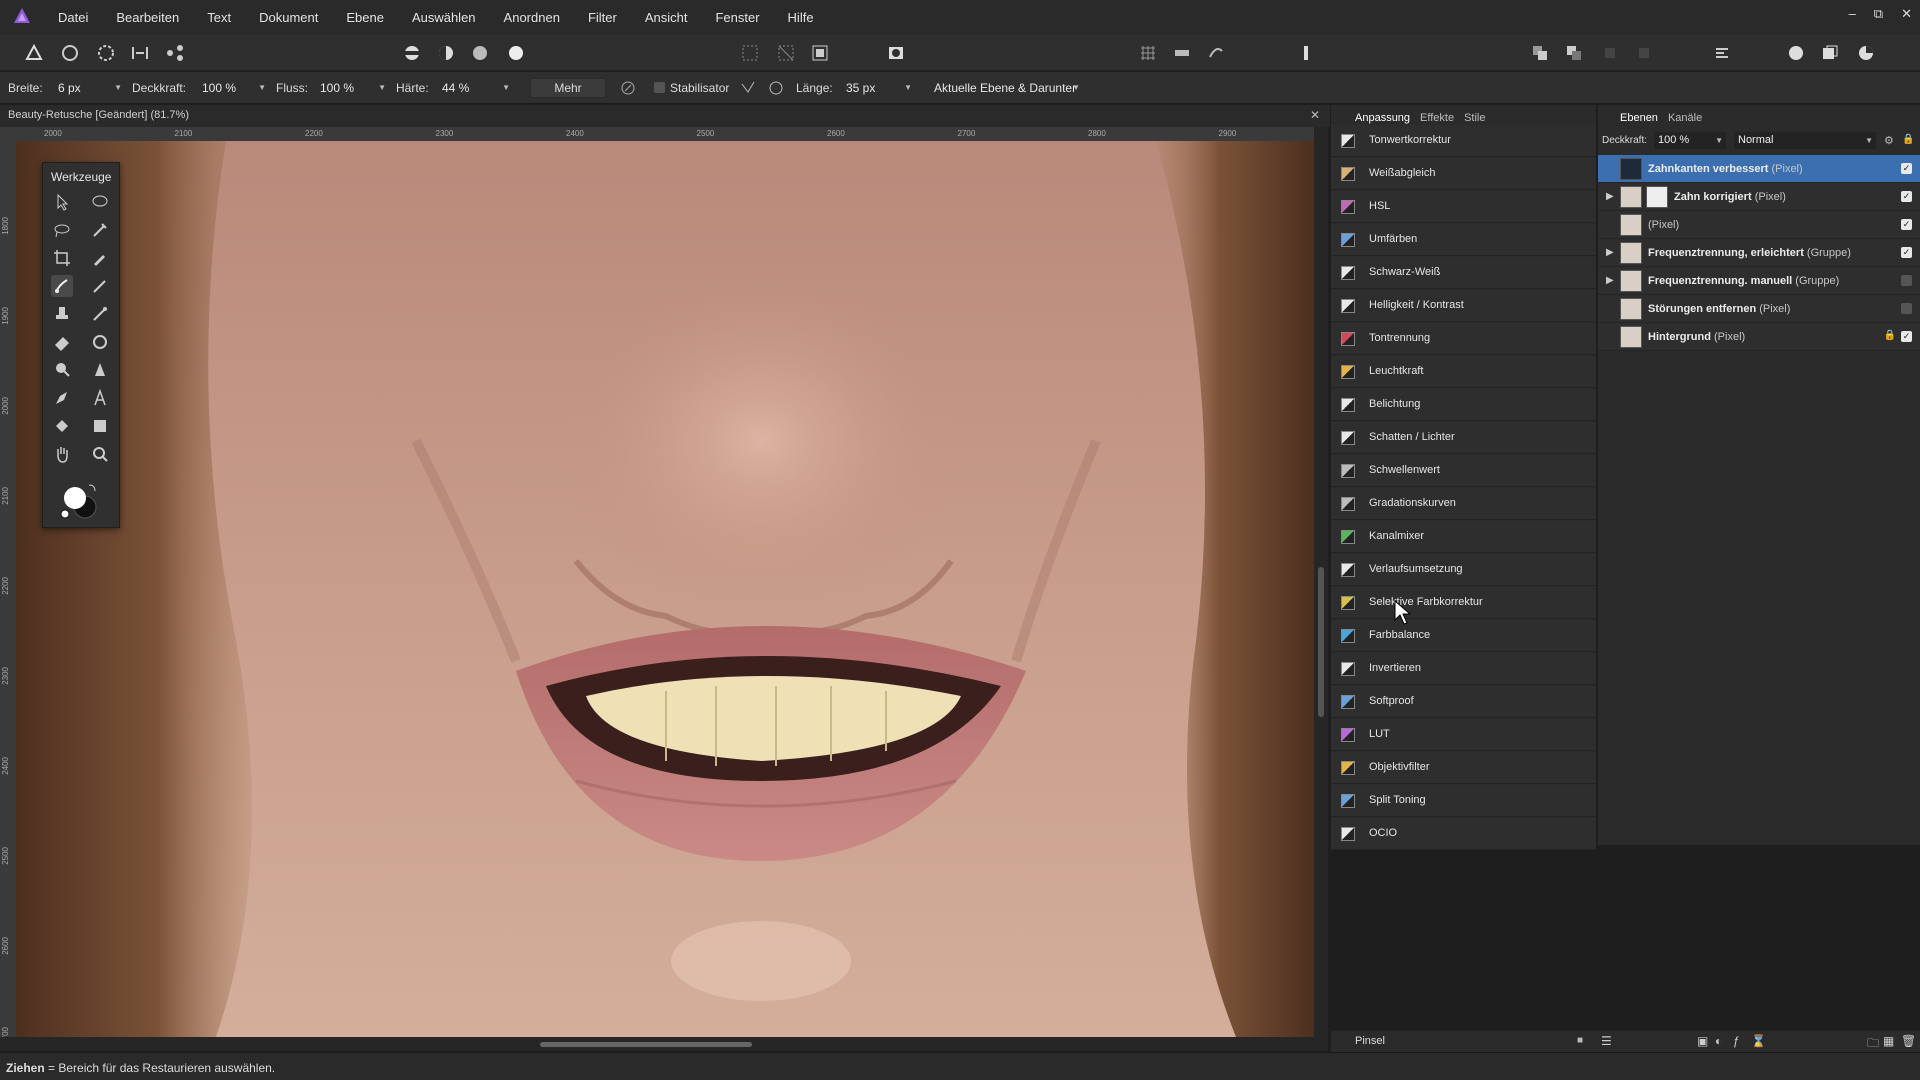 The width and height of the screenshot is (1920, 1080). What do you see at coordinates (1463, 702) in the screenshot?
I see `adjustment-item: Softproof` at bounding box center [1463, 702].